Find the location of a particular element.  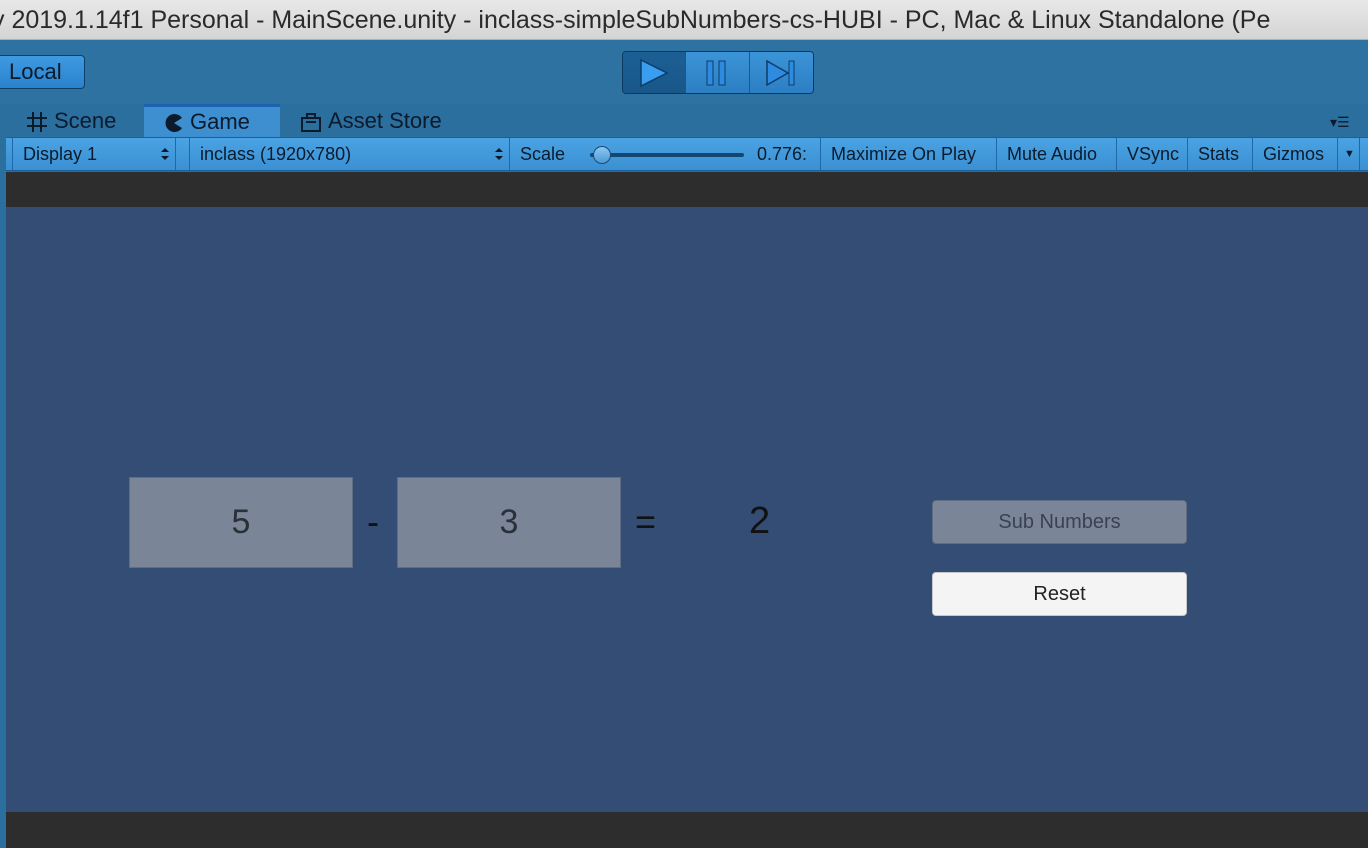

pause-button is located at coordinates (718, 72).